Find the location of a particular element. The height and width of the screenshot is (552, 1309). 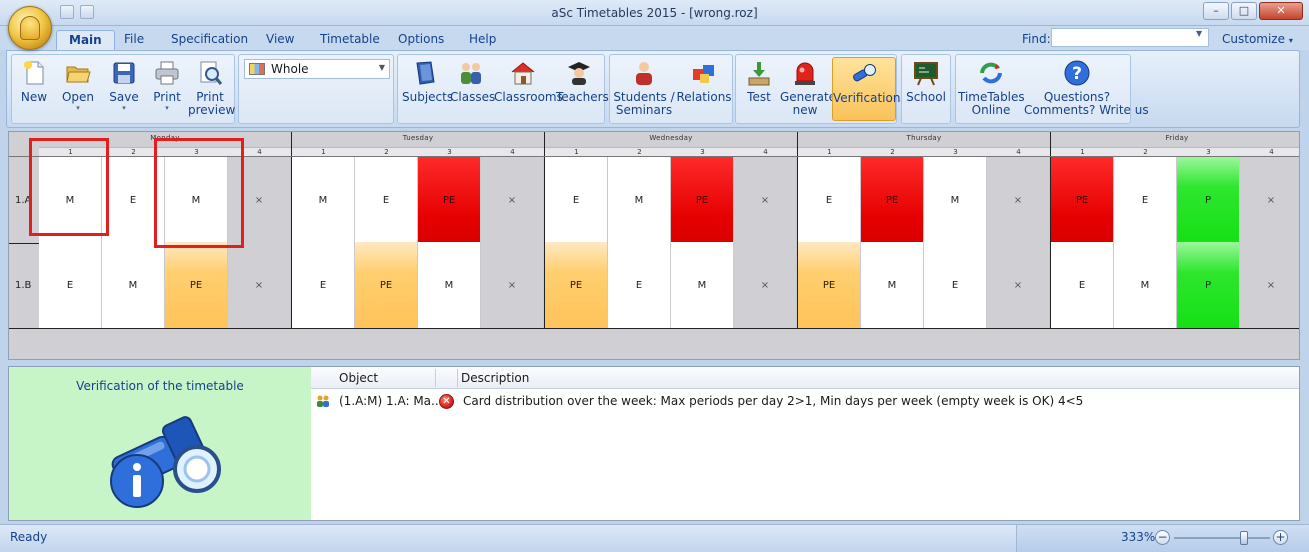

subjects-button: Subjects is located at coordinates (427, 81).